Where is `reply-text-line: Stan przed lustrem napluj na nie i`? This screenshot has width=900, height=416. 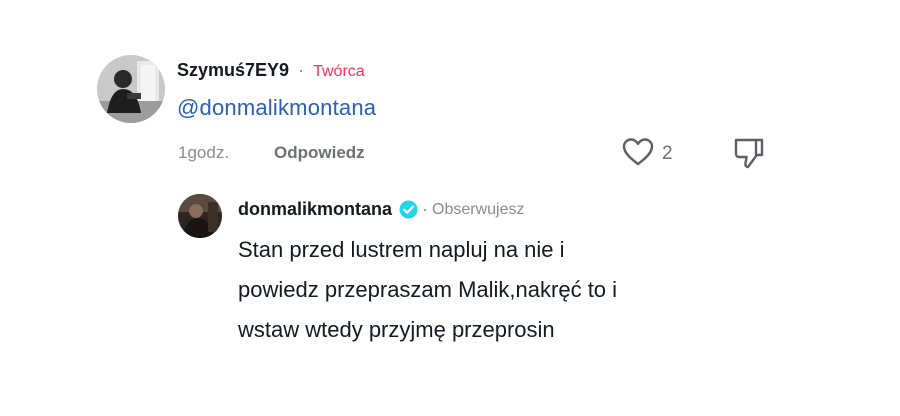 reply-text-line: Stan przed lustrem napluj na nie i is located at coordinates (401, 249).